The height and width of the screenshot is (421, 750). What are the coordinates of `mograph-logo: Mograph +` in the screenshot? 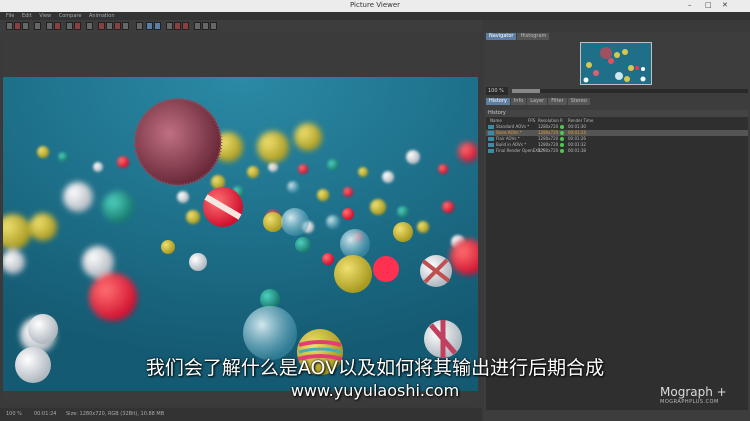 It's located at (693, 392).